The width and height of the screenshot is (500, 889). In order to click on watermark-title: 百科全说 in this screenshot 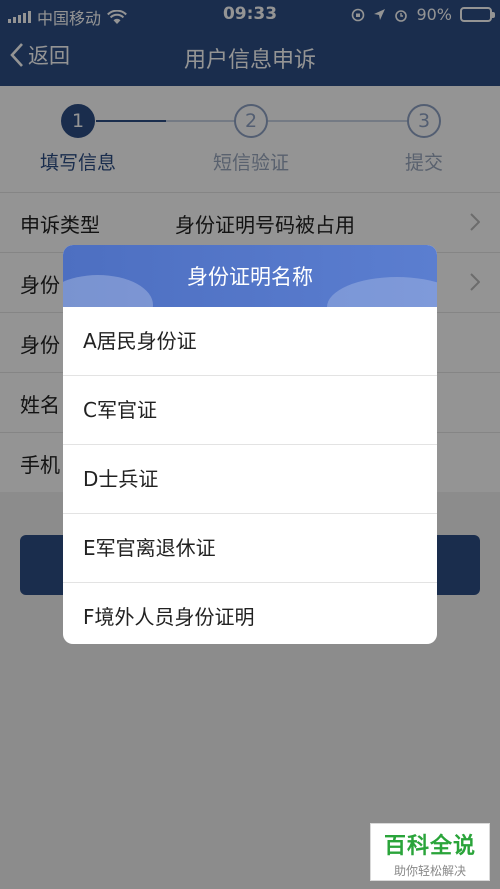, I will do `click(429, 846)`.